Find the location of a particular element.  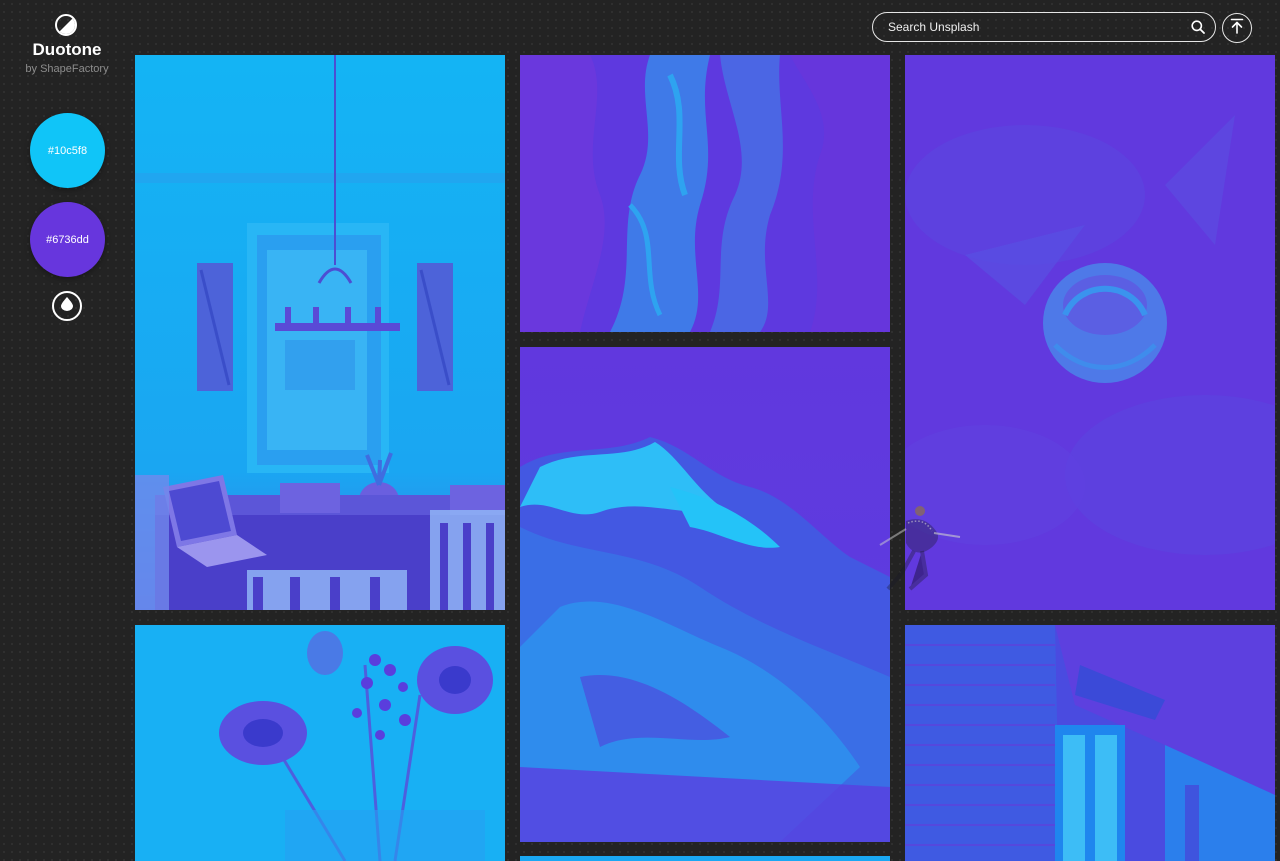

light-color-label: #10c5f8 is located at coordinates (67, 150).